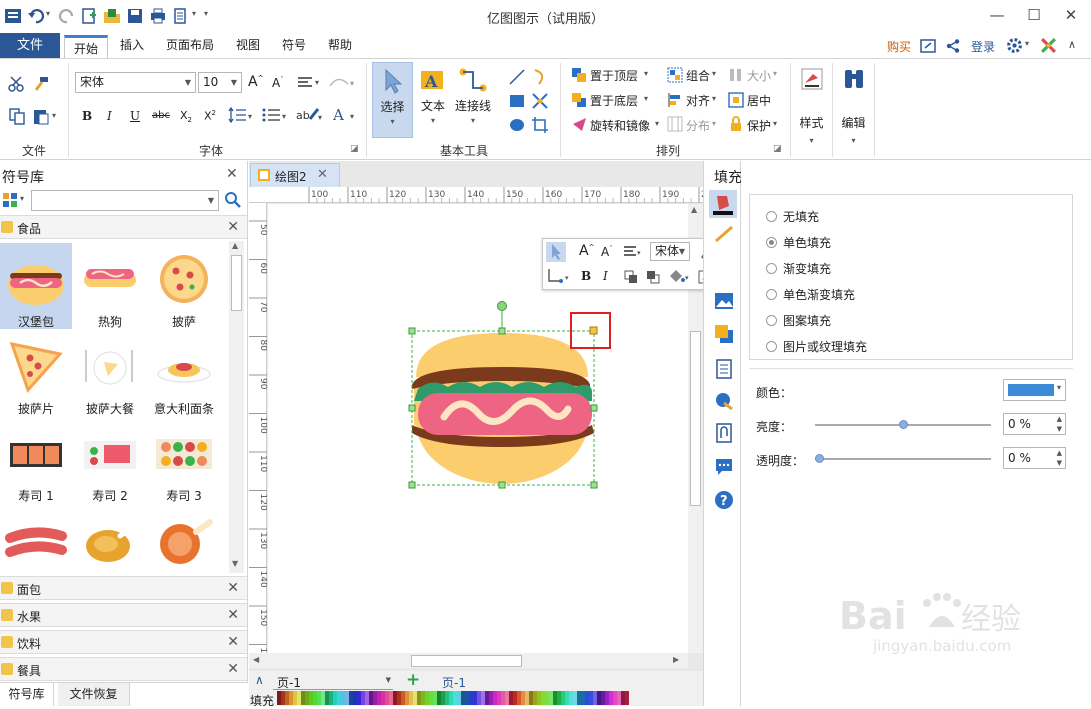 Image resolution: width=1091 pixels, height=709 pixels. I want to click on resize-handle-n, so click(502, 331).